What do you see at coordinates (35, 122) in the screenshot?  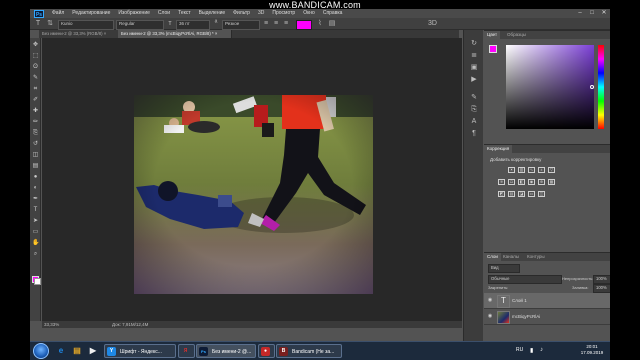 I see `brush-icon: ✏` at bounding box center [35, 122].